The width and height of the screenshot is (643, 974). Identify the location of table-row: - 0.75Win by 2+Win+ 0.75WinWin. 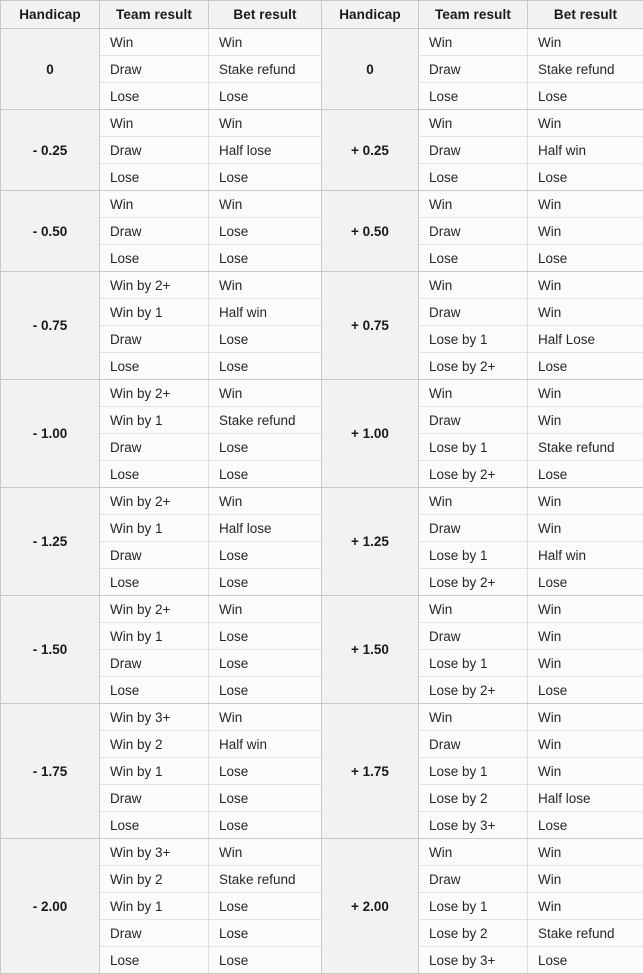
(322, 285).